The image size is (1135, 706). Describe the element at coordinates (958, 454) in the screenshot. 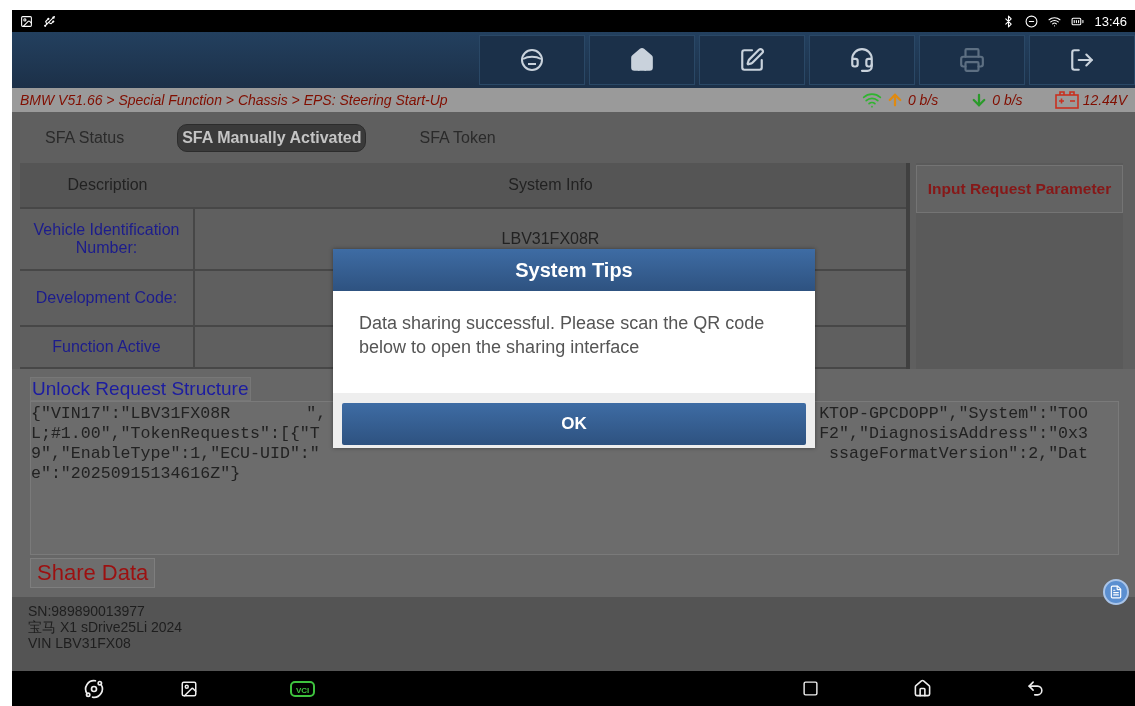

I see `code-text: ssageFormatVersion":2,"Dat` at that location.